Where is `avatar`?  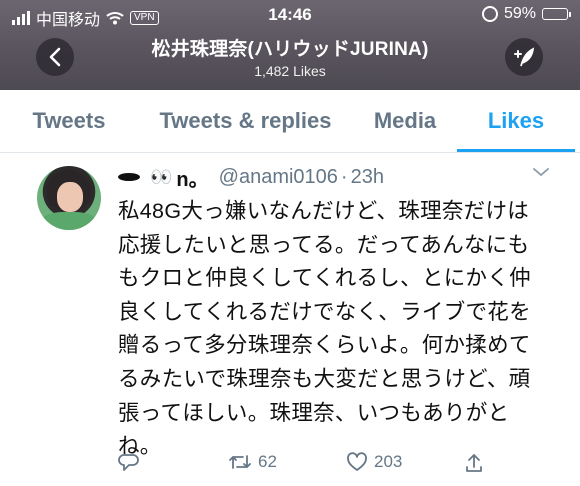
avatar is located at coordinates (69, 198).